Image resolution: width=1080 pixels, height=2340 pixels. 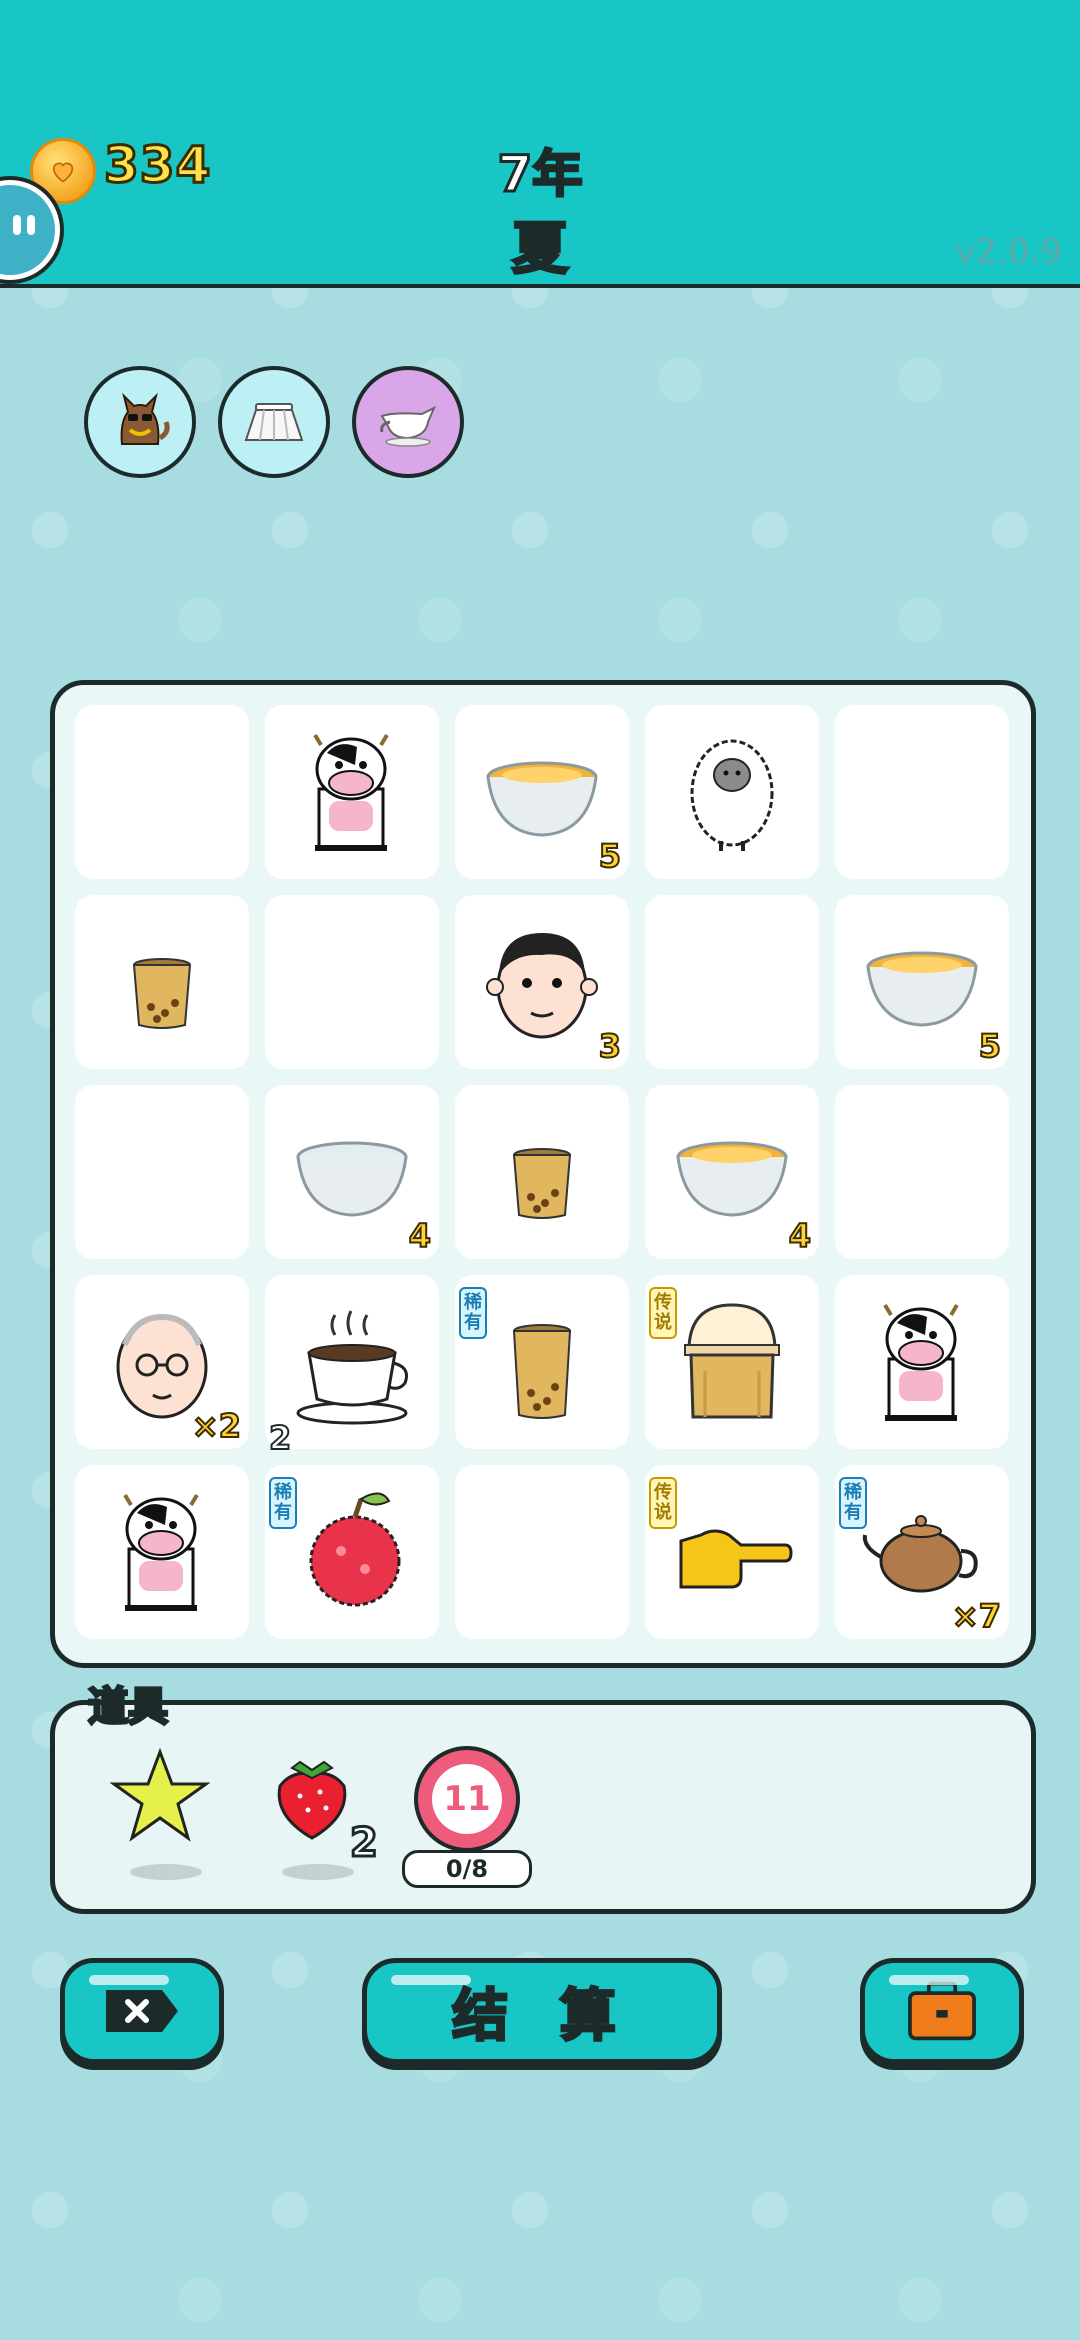 I want to click on sheep-icon, so click(x=732, y=795).